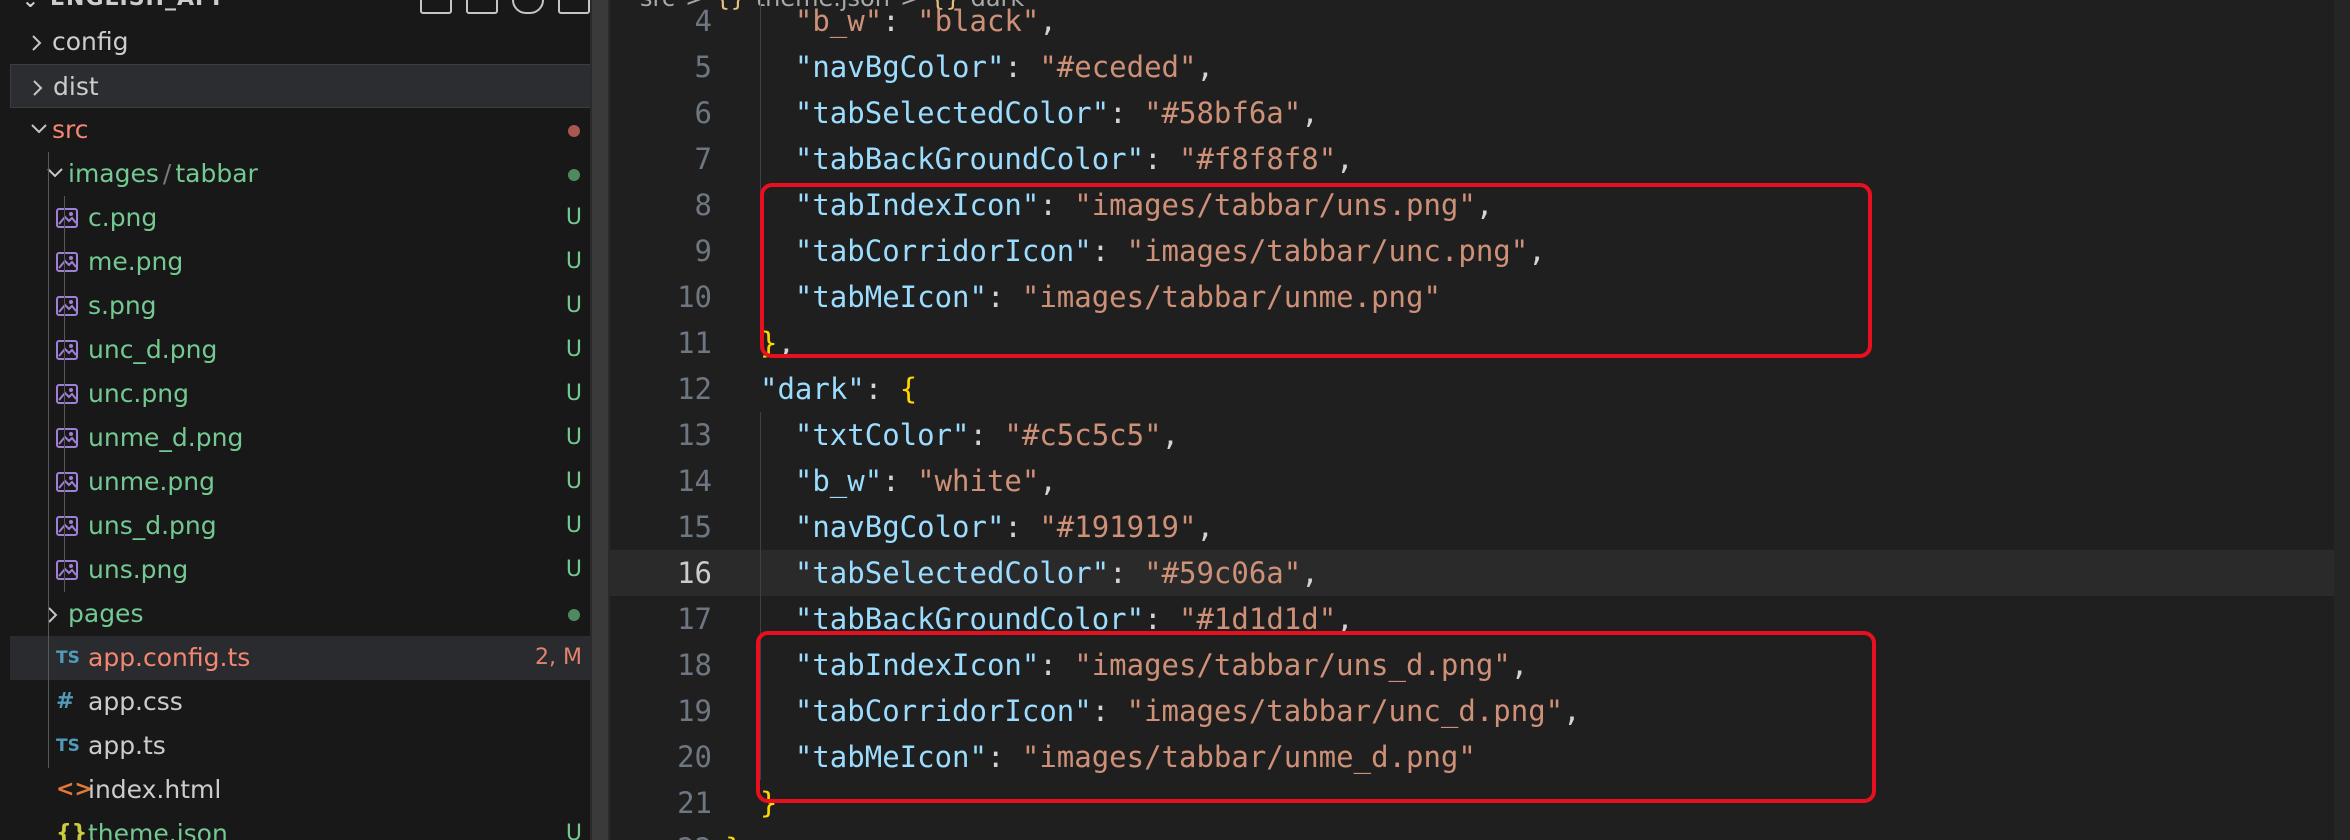  What do you see at coordinates (310, 394) in the screenshot?
I see `tree-item: unc.png U` at bounding box center [310, 394].